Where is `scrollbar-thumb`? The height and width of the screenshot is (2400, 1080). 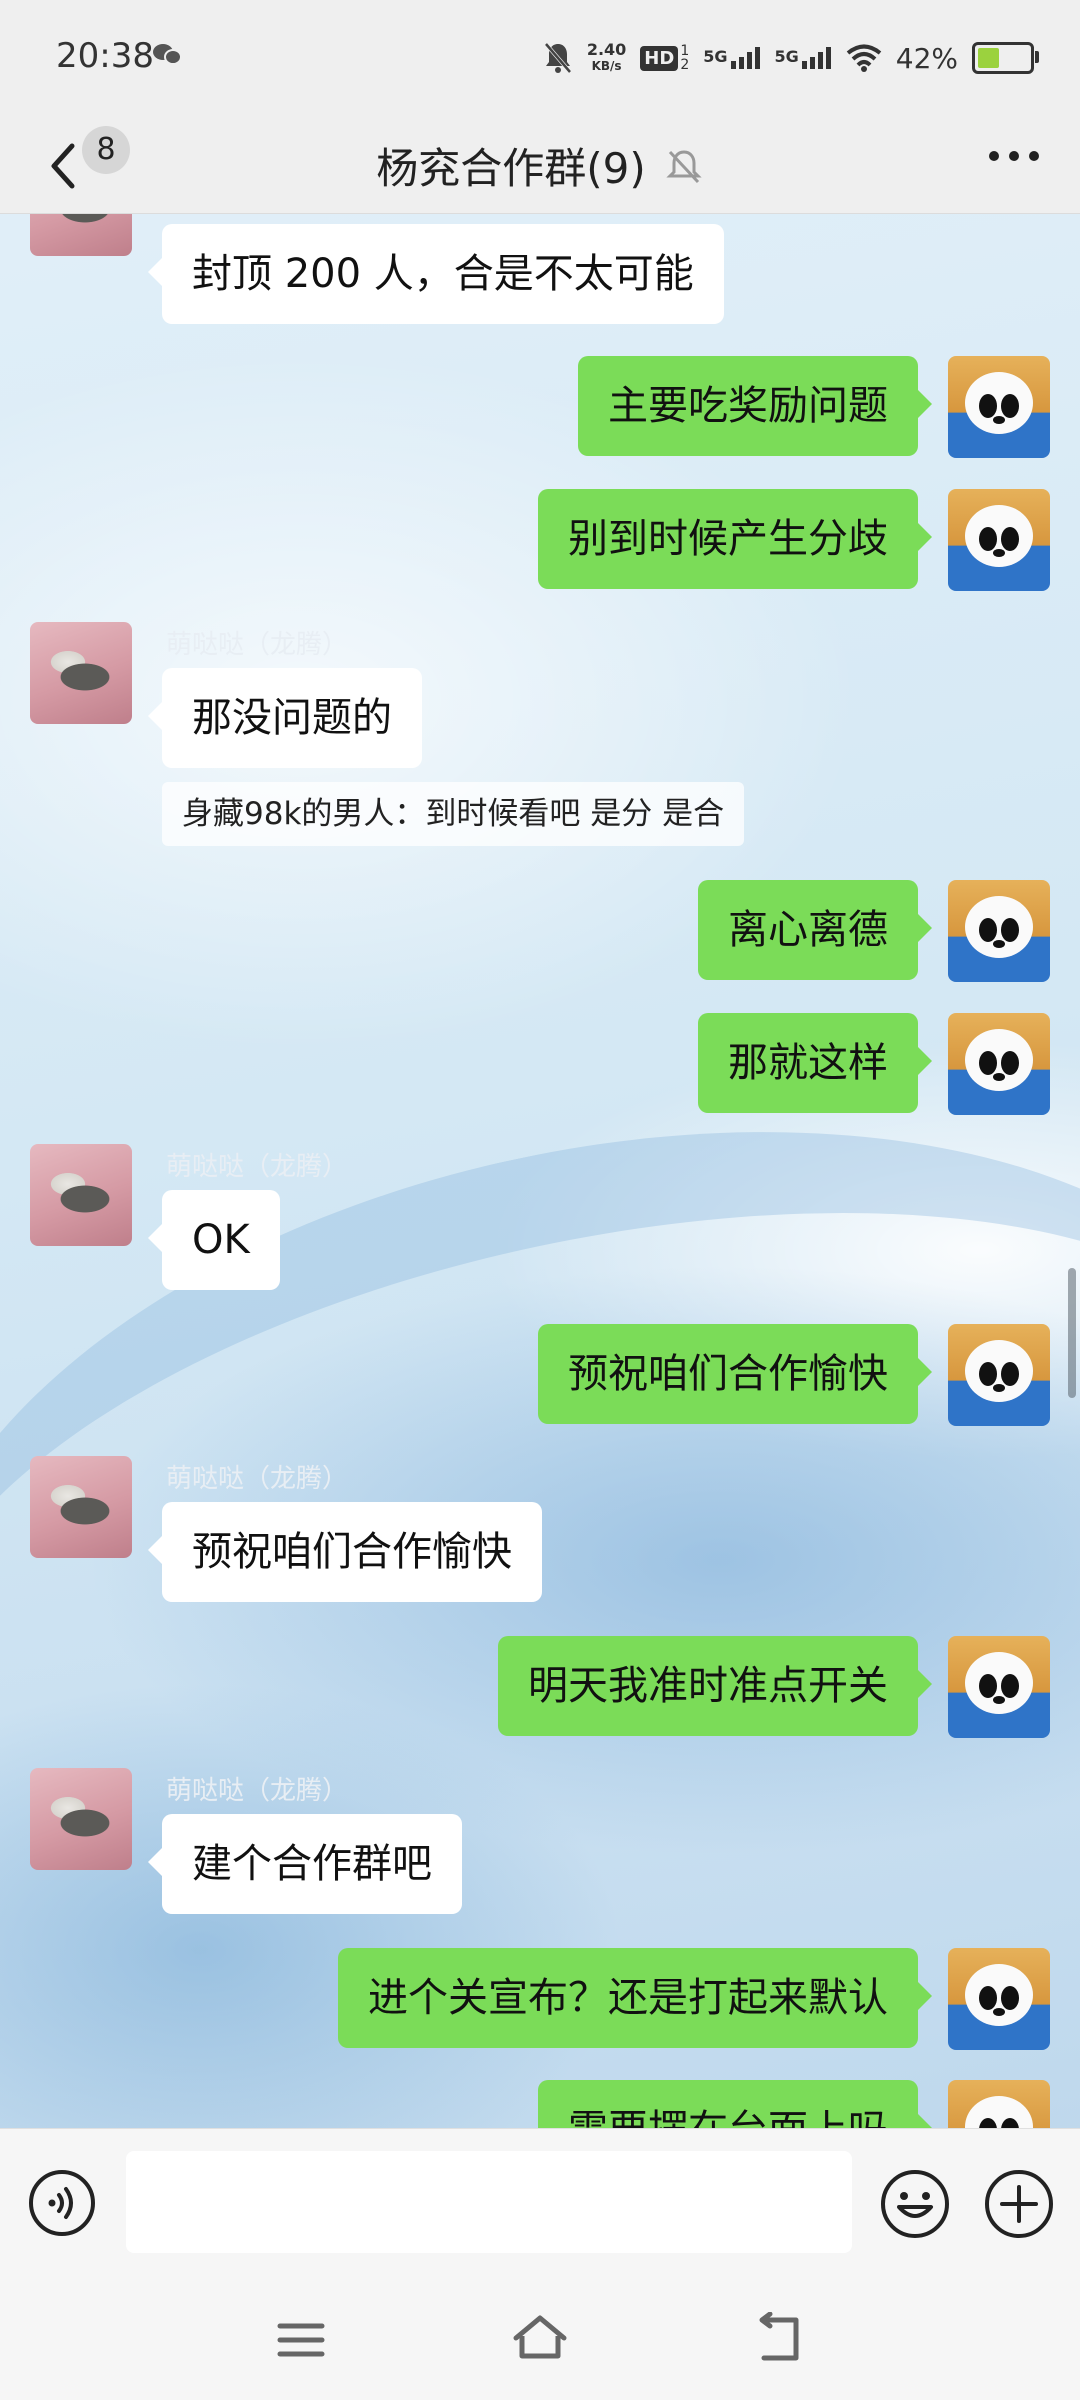
scrollbar-thumb is located at coordinates (1072, 1333).